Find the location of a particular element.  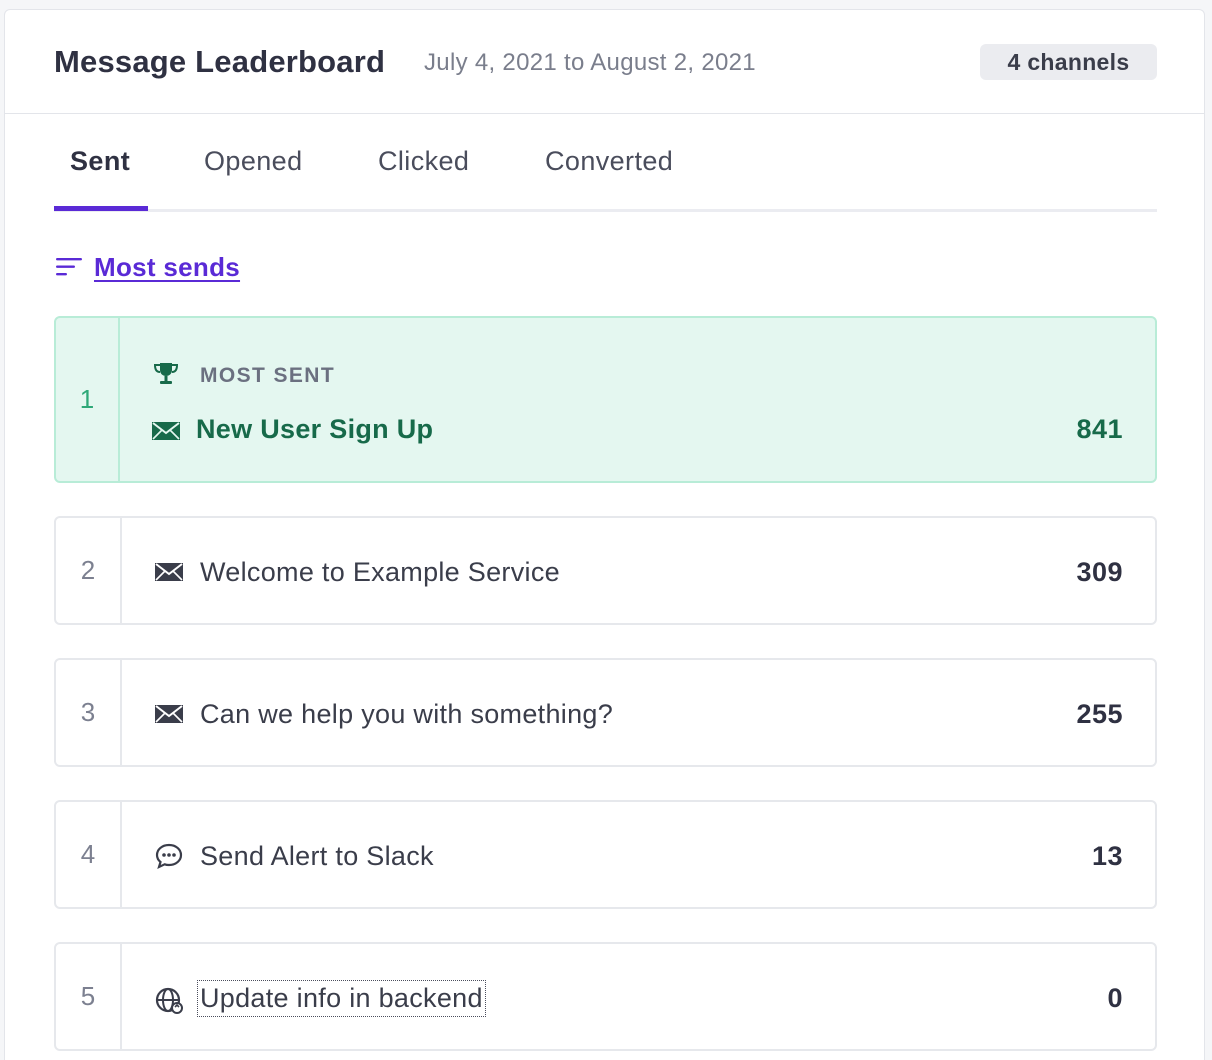

tab-converted: Converted is located at coordinates (609, 161).